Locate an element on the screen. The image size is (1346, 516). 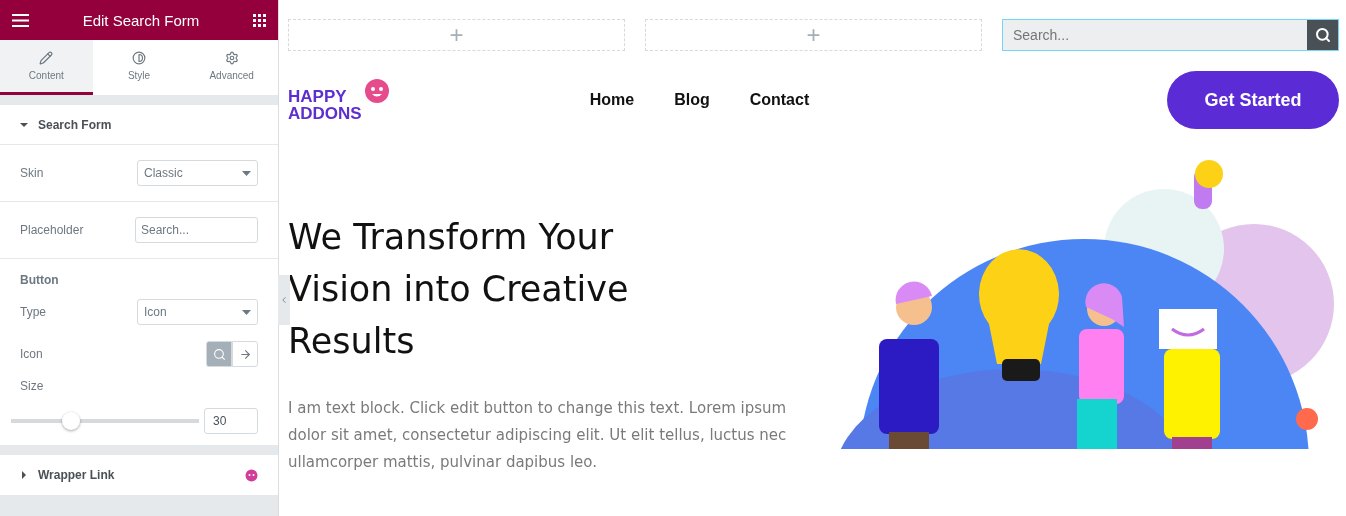
type-select: Icon is located at coordinates (197, 312).